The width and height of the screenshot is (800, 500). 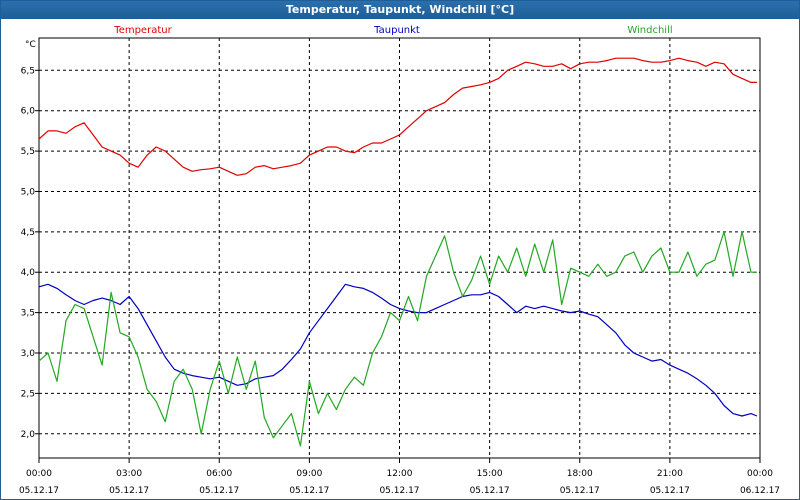 What do you see at coordinates (400, 474) in the screenshot?
I see `x-tick-time: 12:00` at bounding box center [400, 474].